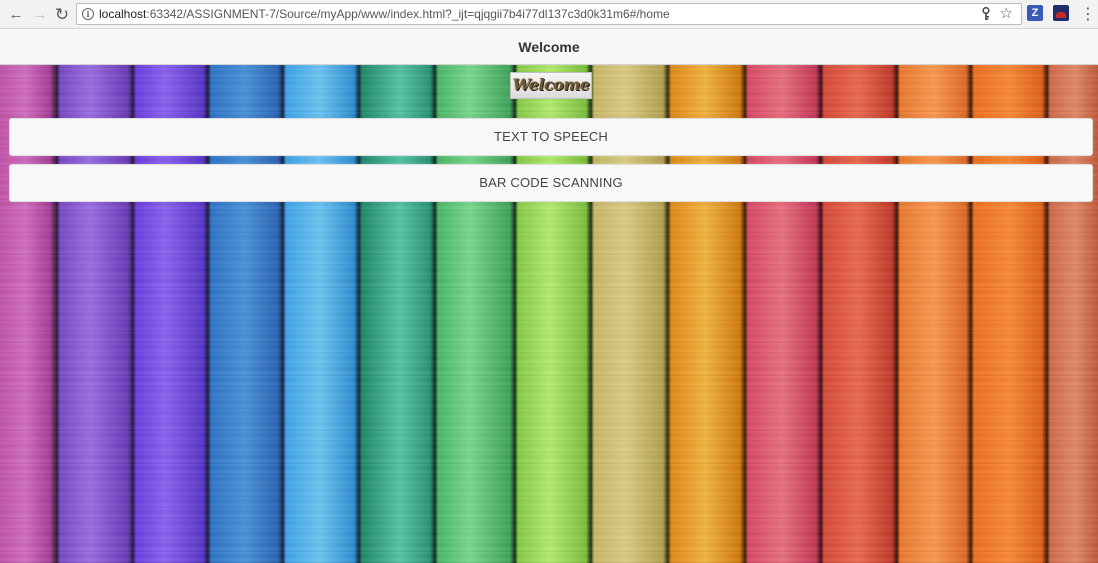 This screenshot has width=1098, height=563. I want to click on welcome-image-text: Welcome, so click(551, 84).